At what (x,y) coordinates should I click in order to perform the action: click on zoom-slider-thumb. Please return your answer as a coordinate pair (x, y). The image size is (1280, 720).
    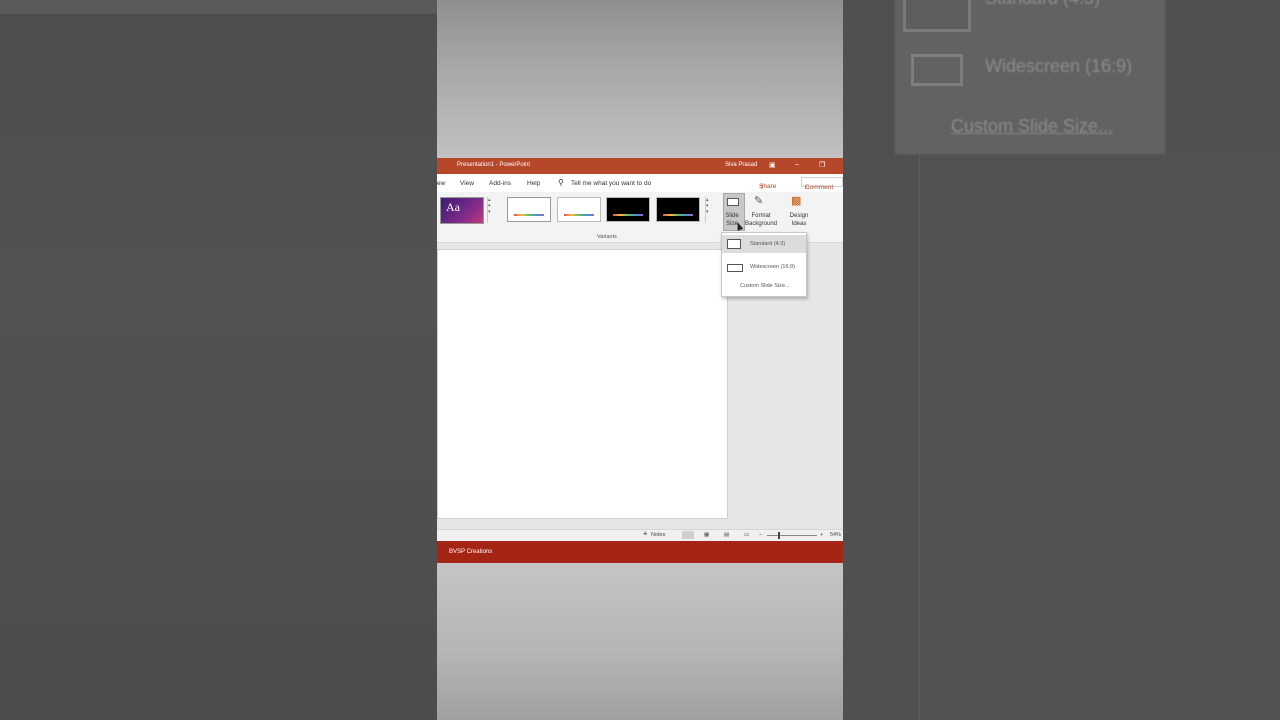
    Looking at the image, I should click on (779, 535).